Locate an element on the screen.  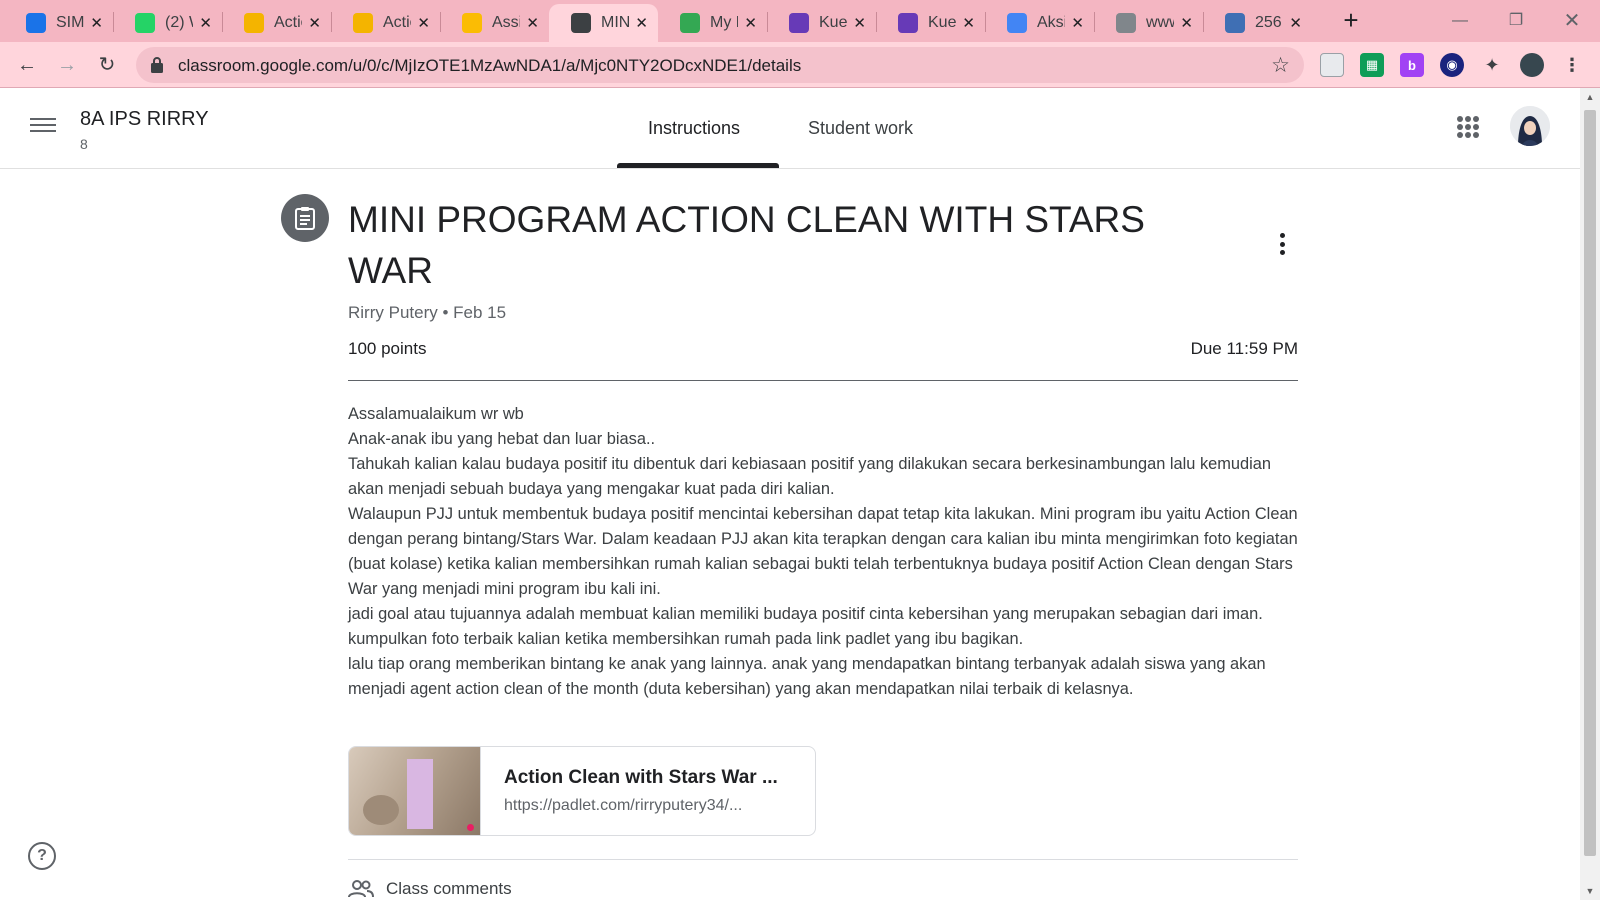
browser-tab: My D ✕ is located at coordinates (712, 23).